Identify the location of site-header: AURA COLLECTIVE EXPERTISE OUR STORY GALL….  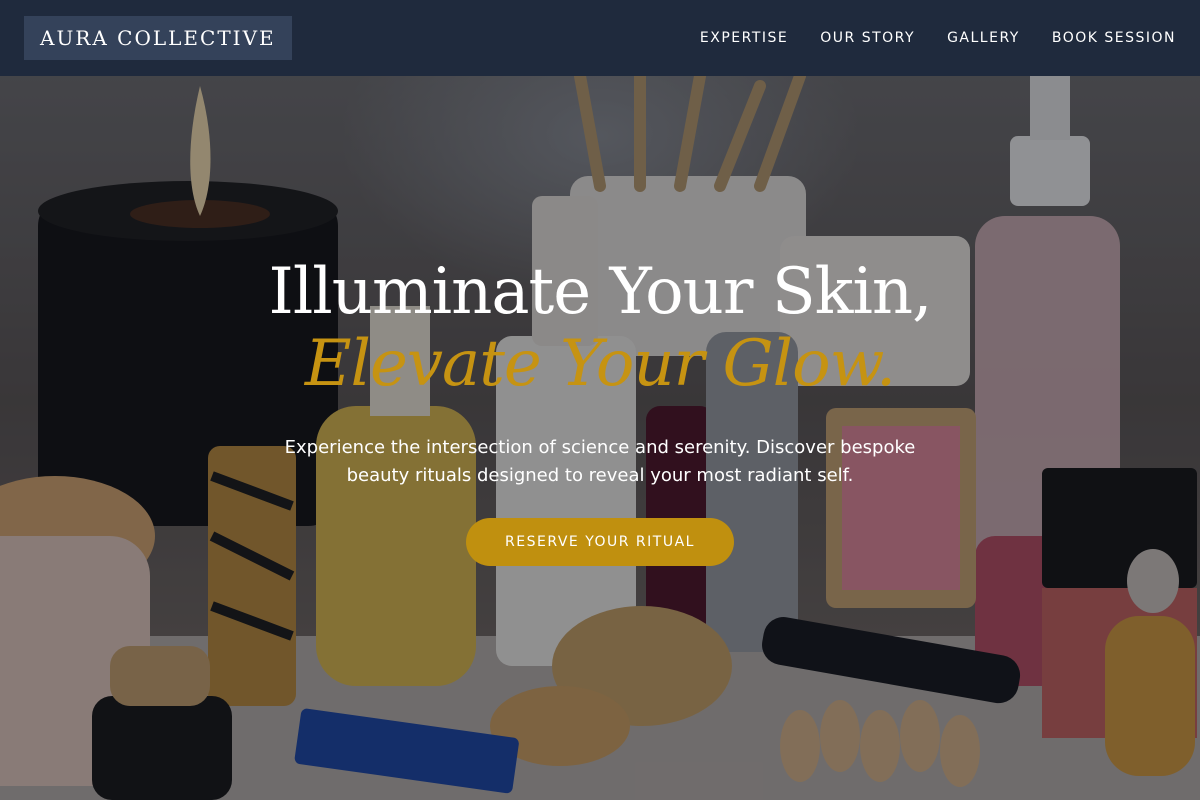
(600, 38).